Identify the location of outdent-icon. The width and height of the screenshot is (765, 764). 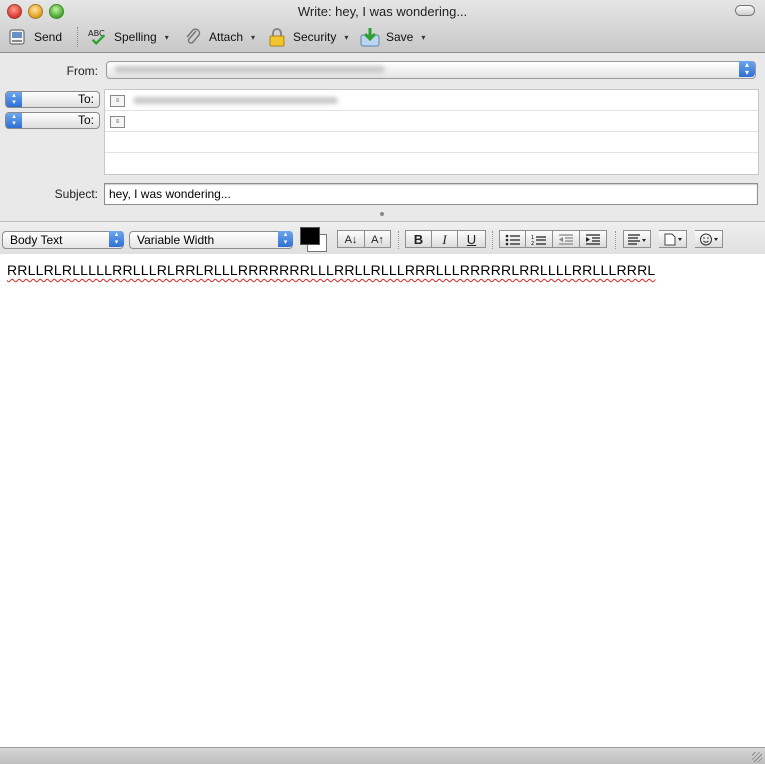
(566, 239).